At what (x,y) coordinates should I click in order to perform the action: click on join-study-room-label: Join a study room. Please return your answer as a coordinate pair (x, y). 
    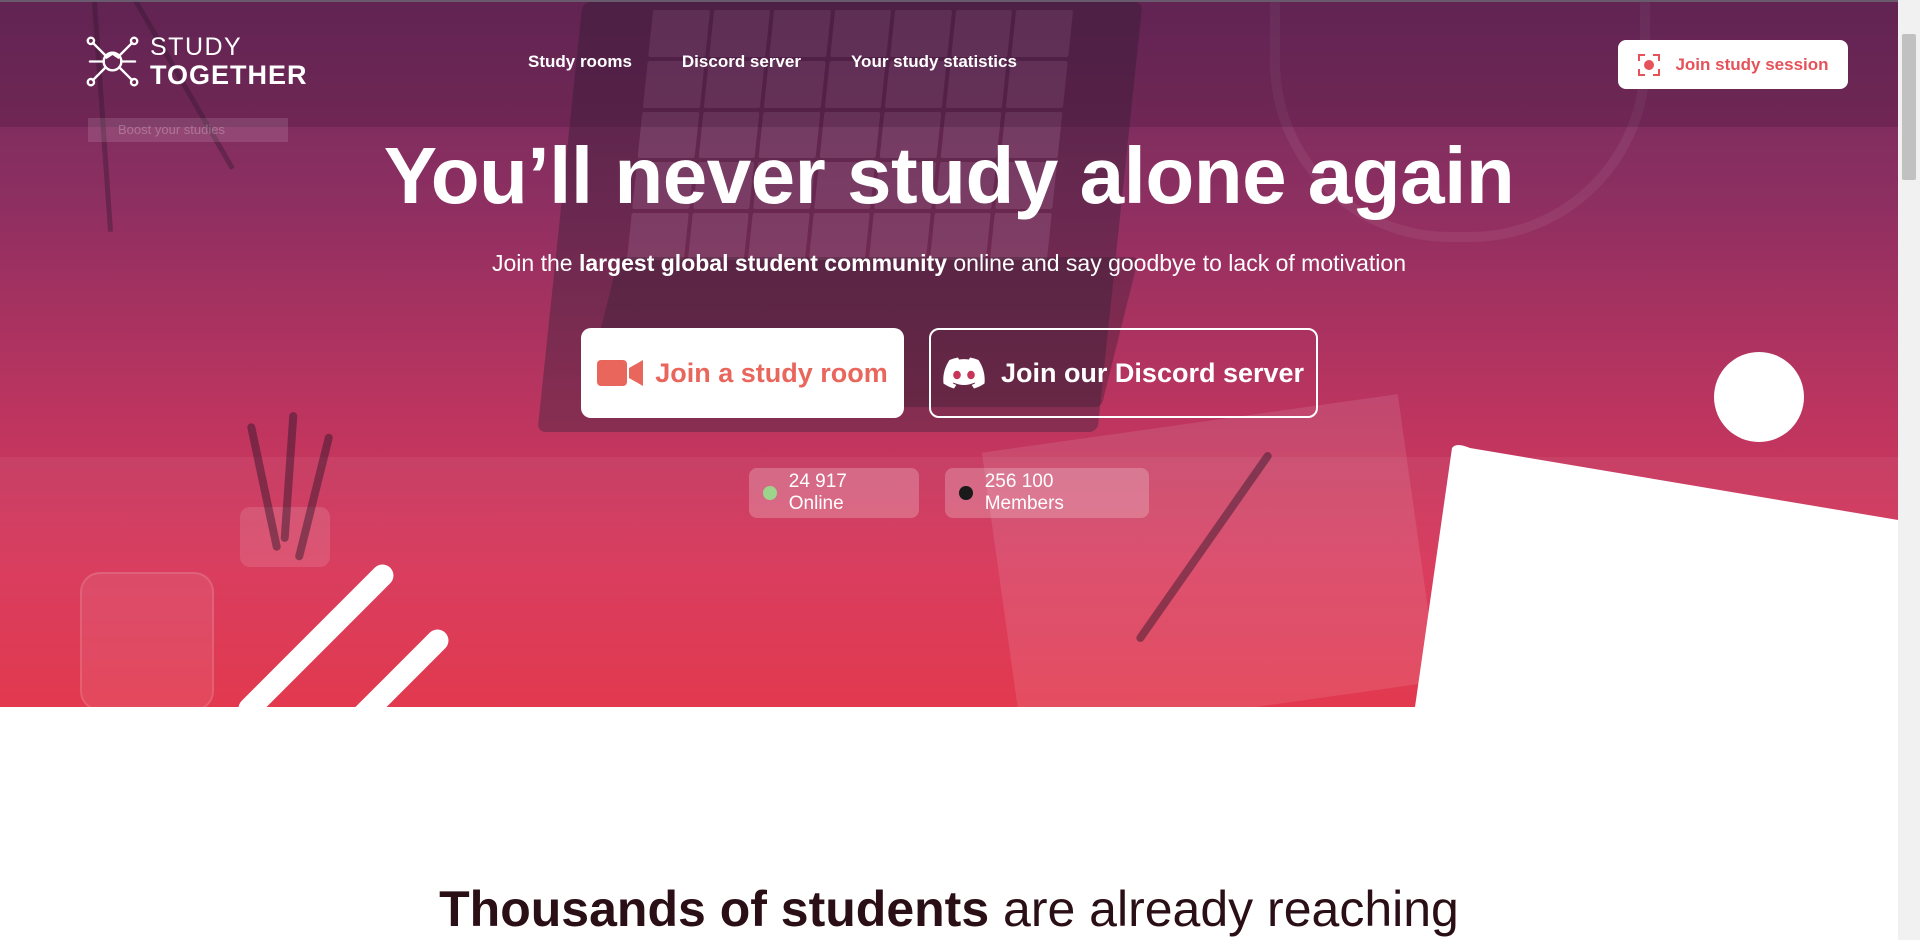
    Looking at the image, I should click on (771, 372).